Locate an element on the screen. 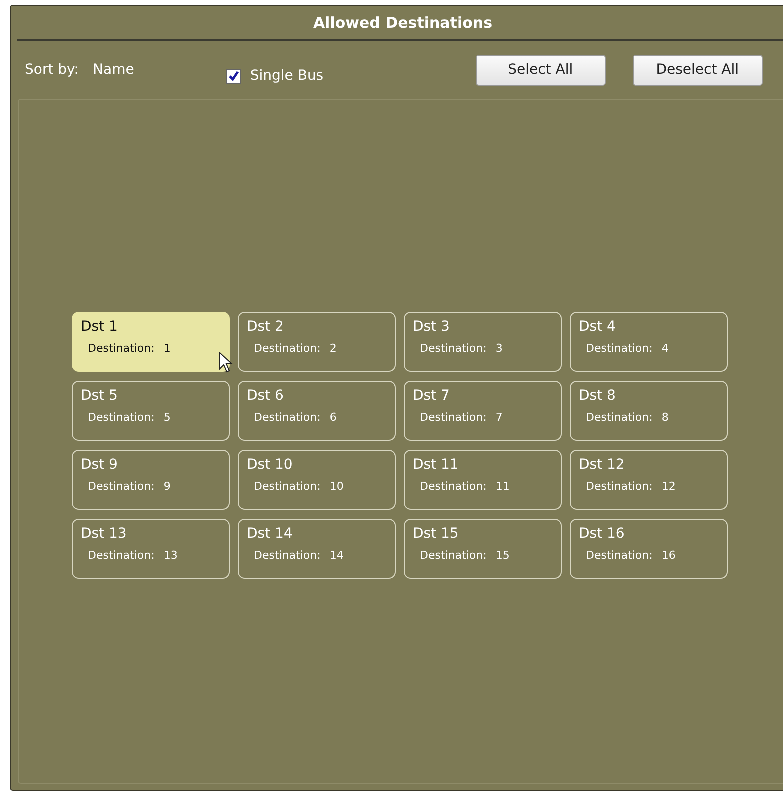 The image size is (783, 795). destination-name: Dst 12 is located at coordinates (602, 465).